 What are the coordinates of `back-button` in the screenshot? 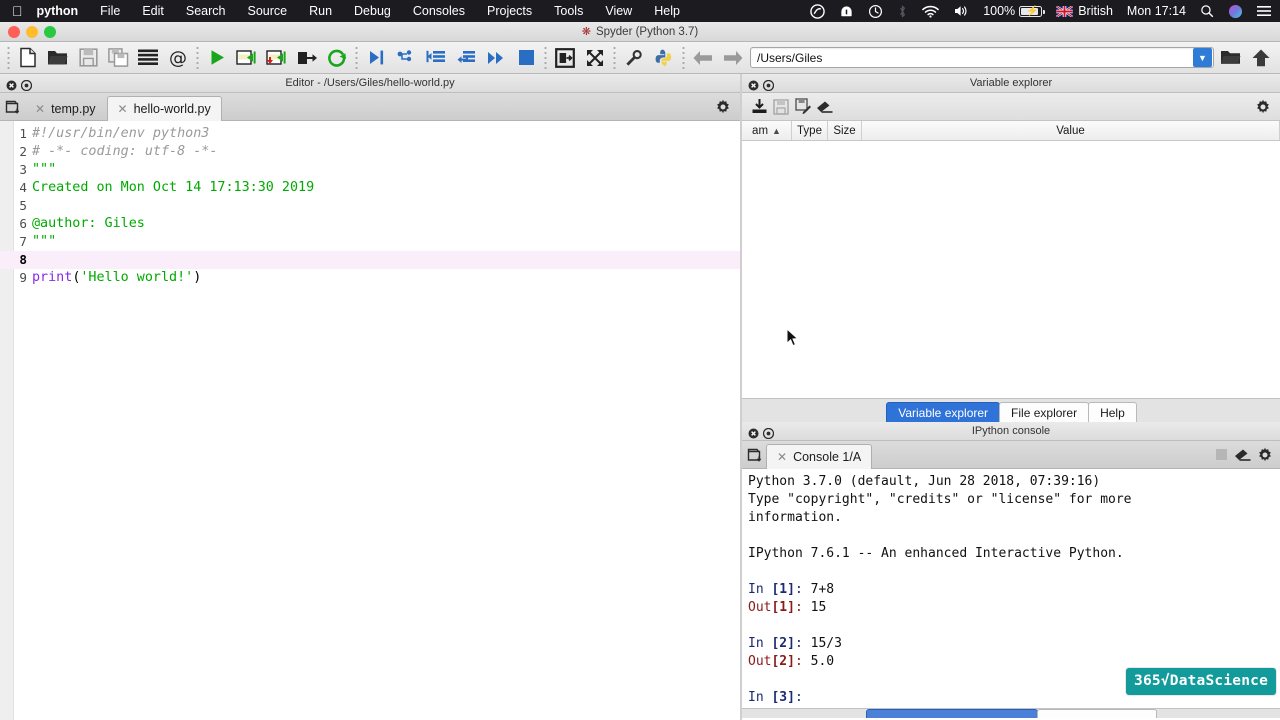 It's located at (703, 58).